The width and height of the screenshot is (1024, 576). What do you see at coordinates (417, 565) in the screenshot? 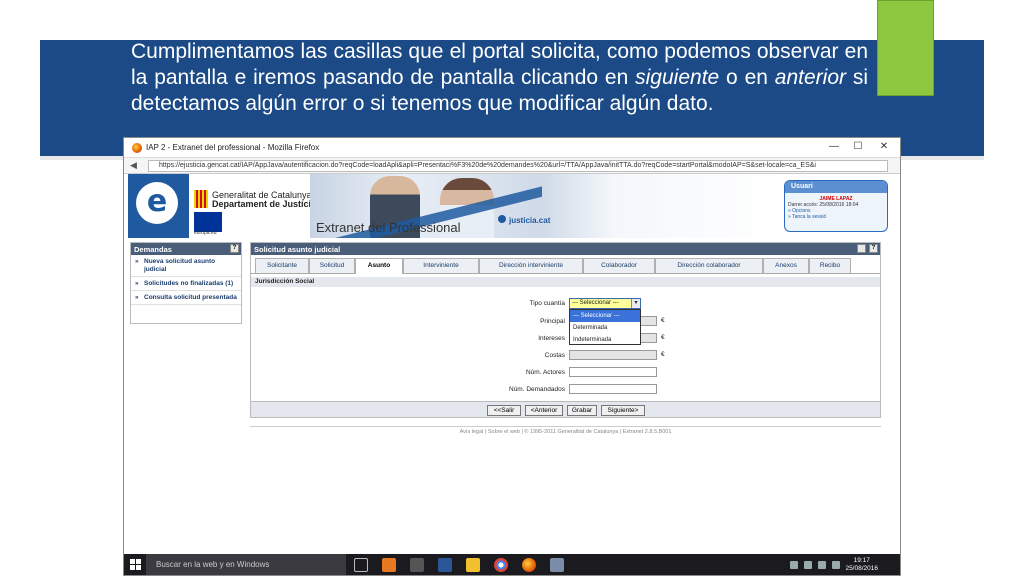
I see `store-icon` at bounding box center [417, 565].